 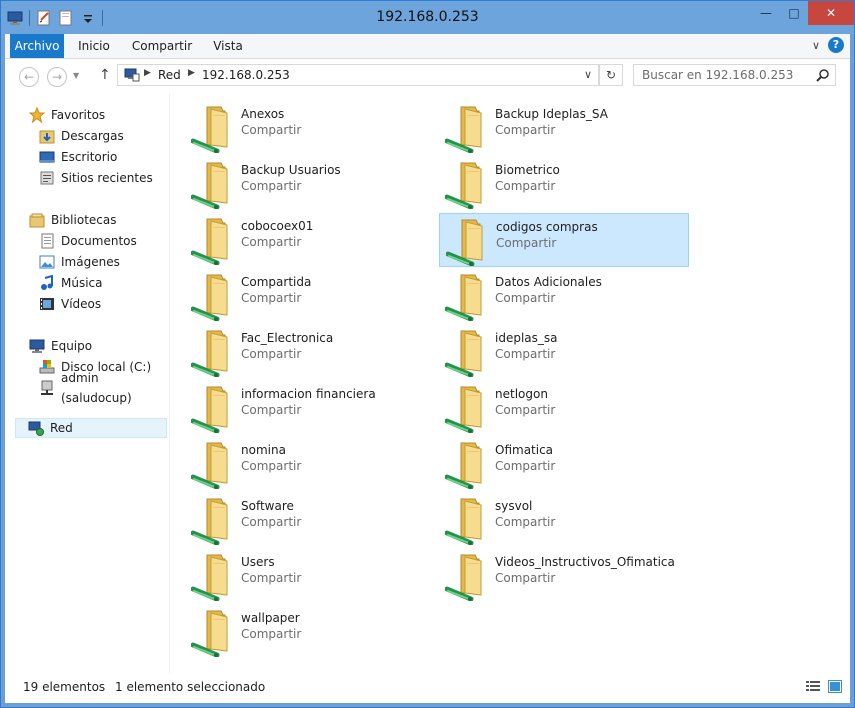 I want to click on share-folder: informacion financiera Compartir, so click(x=310, y=408).